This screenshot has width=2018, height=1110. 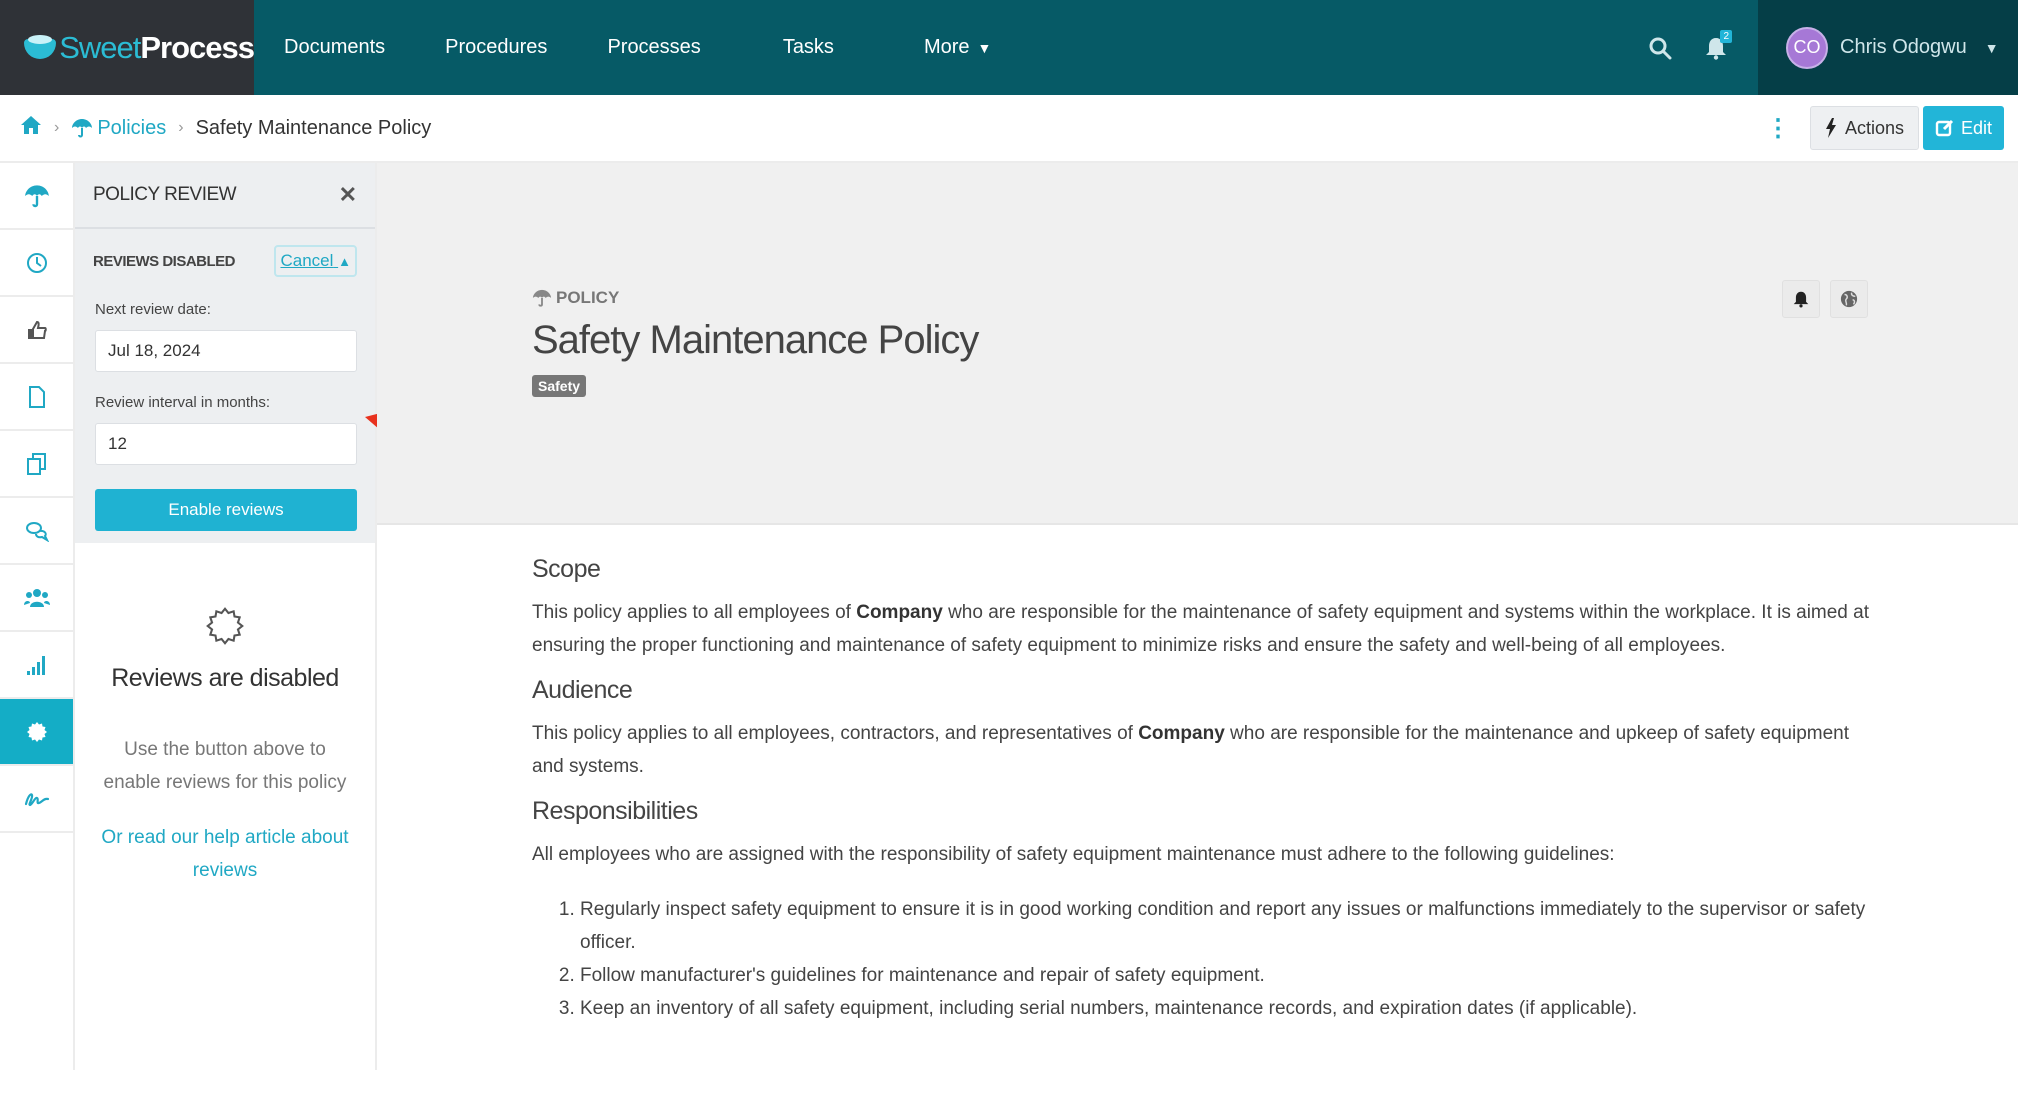 What do you see at coordinates (1778, 128) in the screenshot?
I see `more-options-icon: ⋮` at bounding box center [1778, 128].